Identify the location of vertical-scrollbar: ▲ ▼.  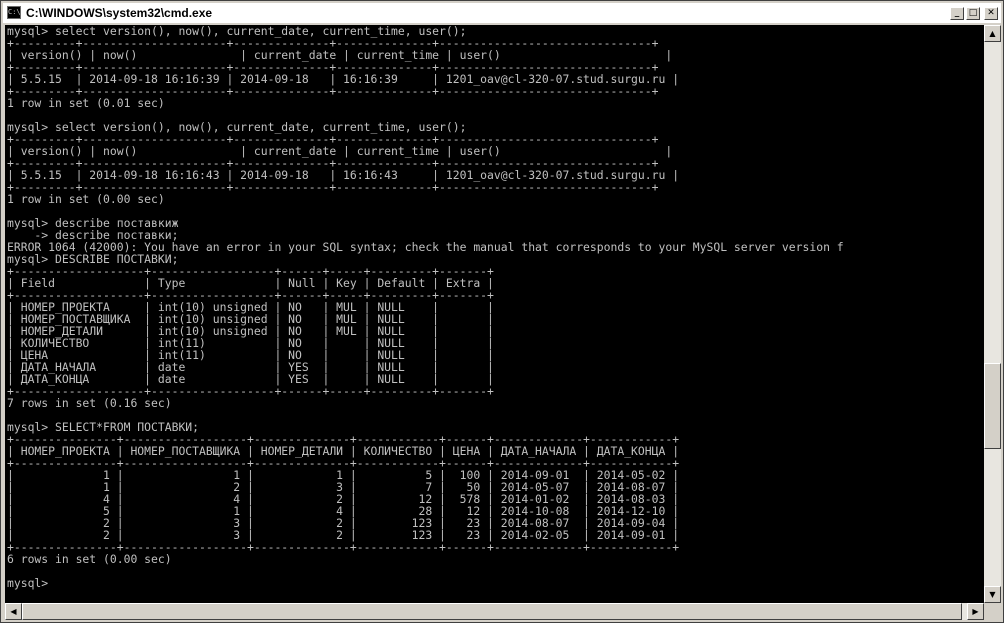
(992, 314).